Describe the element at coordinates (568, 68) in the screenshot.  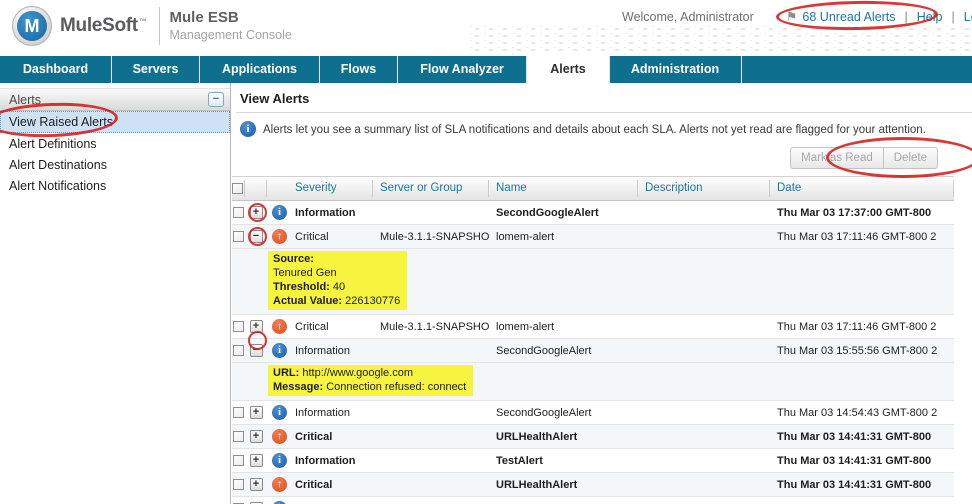
I see `tab-alerts: Alerts` at that location.